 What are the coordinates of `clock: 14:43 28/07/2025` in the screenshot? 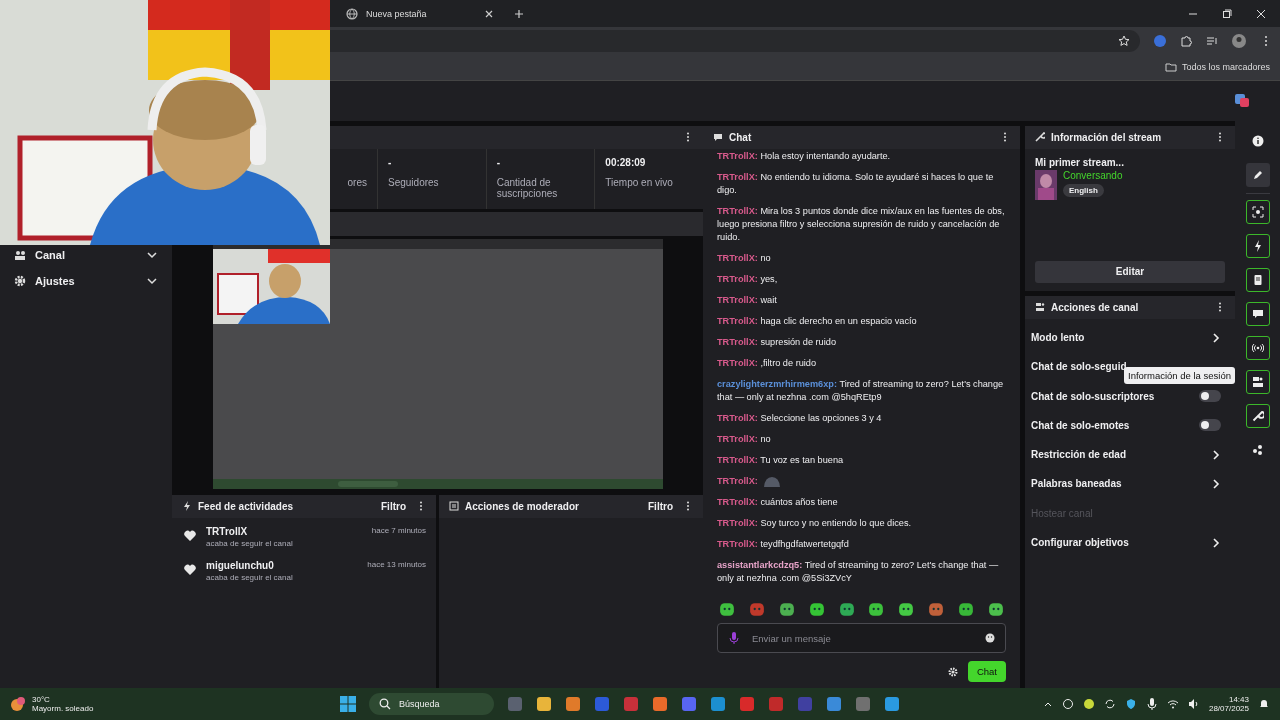 It's located at (1228, 704).